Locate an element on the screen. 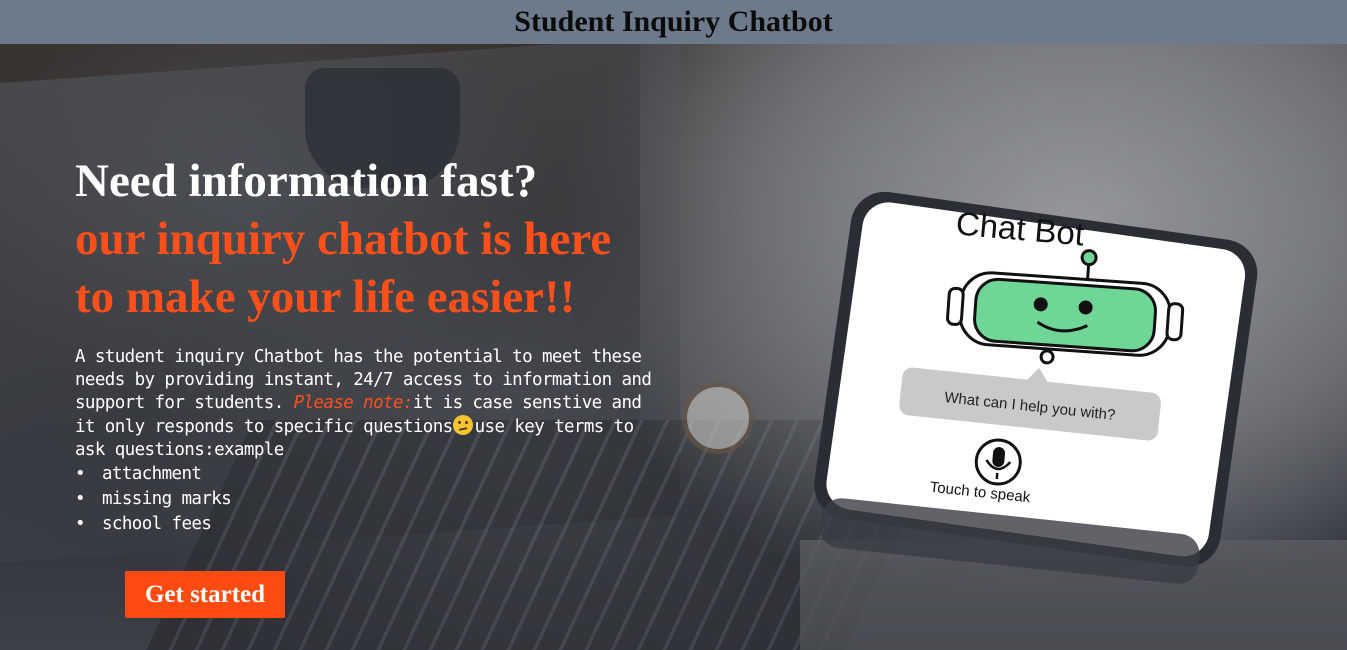  confused-face-icon is located at coordinates (462, 425).